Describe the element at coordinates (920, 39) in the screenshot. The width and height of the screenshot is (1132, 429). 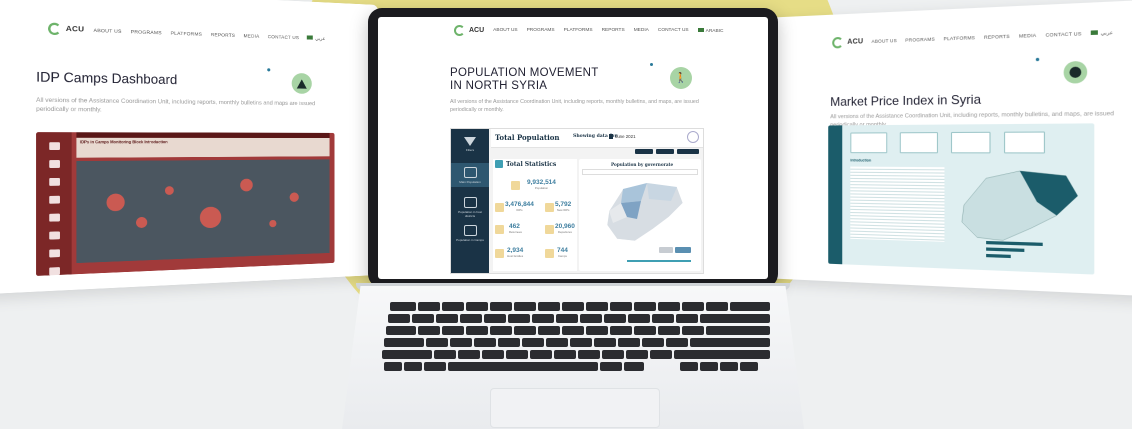
I see `nav-programs: PROGRAMS` at that location.